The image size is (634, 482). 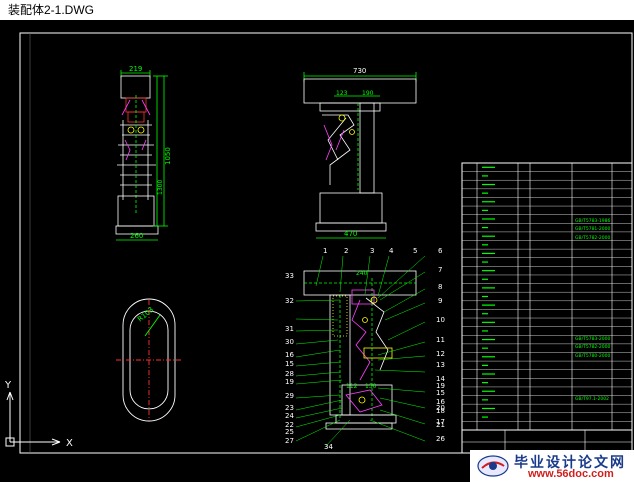 I want to click on balloon-21: 21, so click(x=440, y=425).